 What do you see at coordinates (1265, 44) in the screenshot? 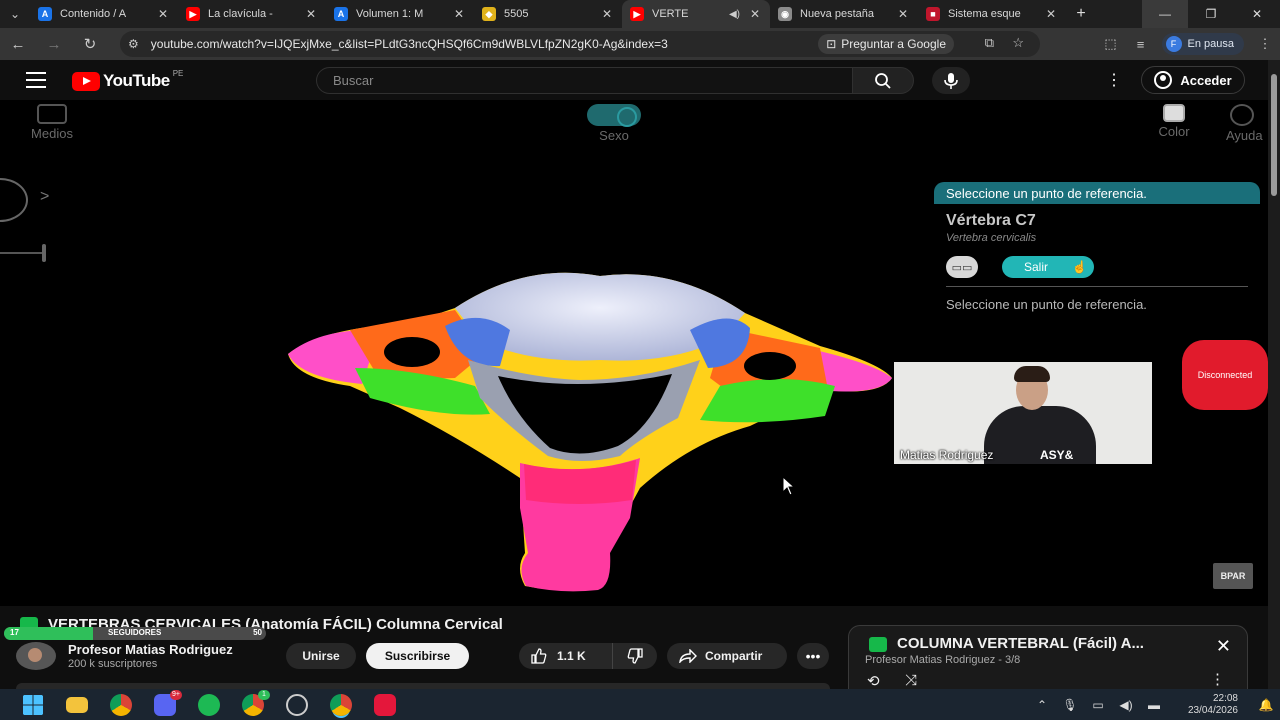
I see `chrome-menu-icon: ⋮` at bounding box center [1265, 44].